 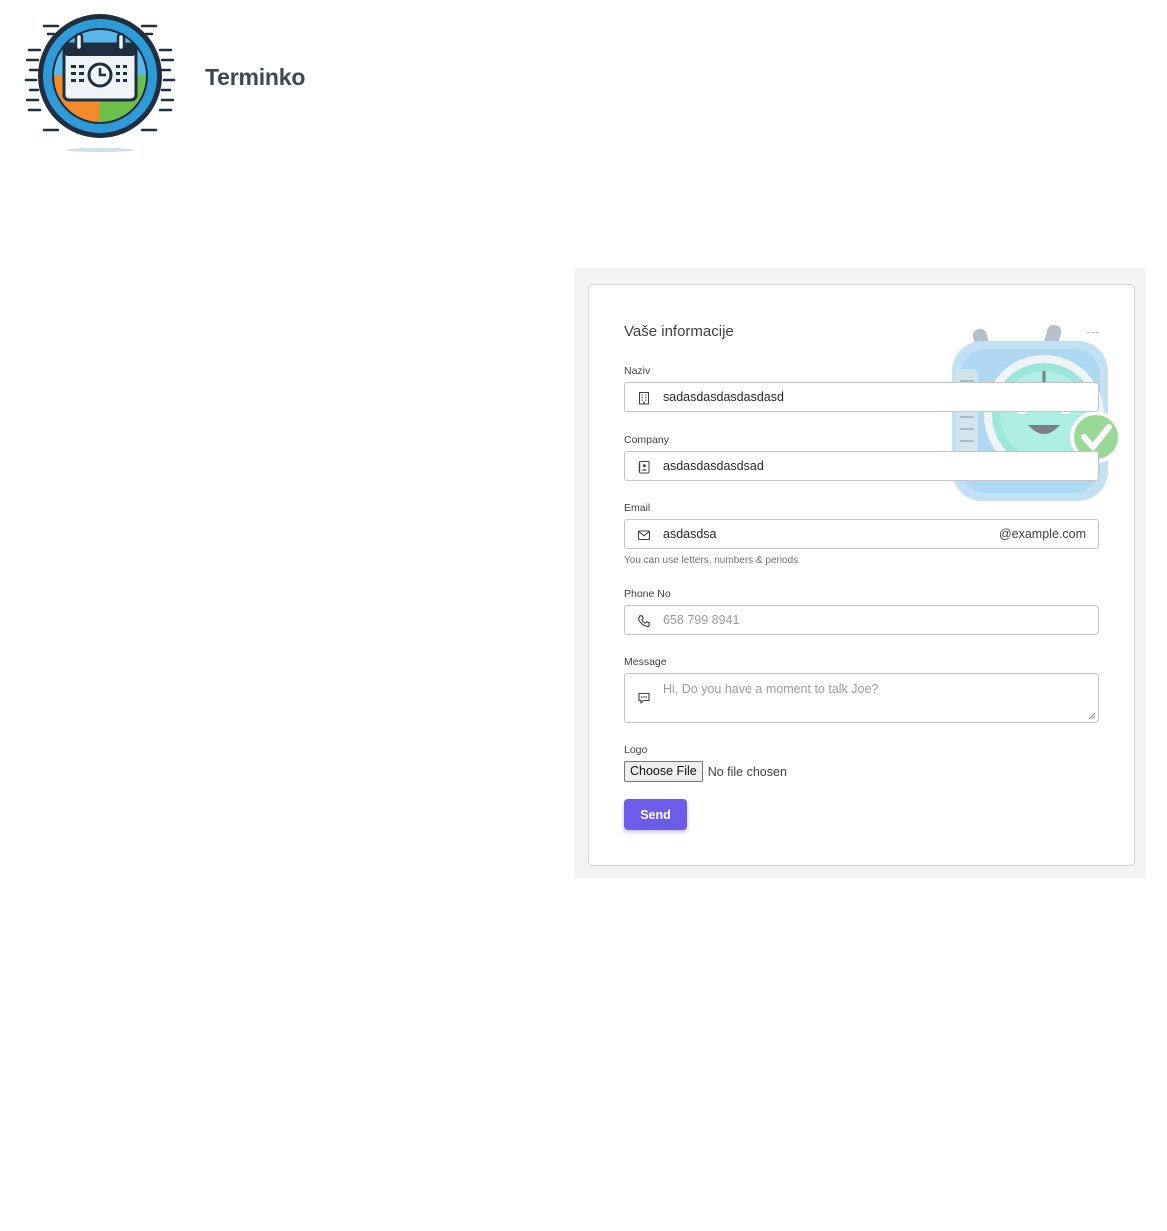 I want to click on email-hint: You can use letters, numbers & periods, so click(x=711, y=560).